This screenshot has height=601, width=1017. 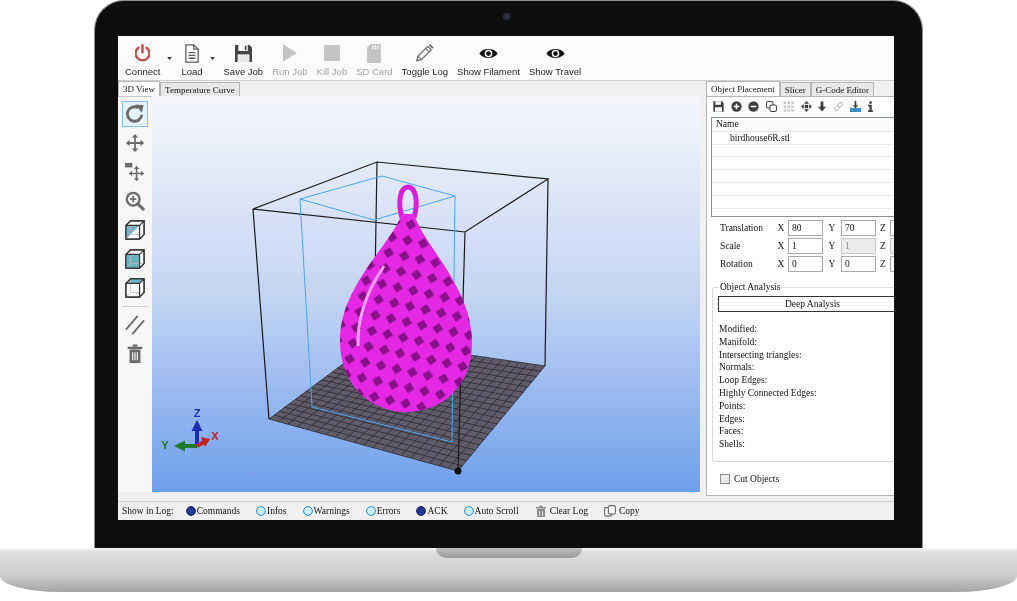 What do you see at coordinates (135, 114) in the screenshot?
I see `rotate-icon` at bounding box center [135, 114].